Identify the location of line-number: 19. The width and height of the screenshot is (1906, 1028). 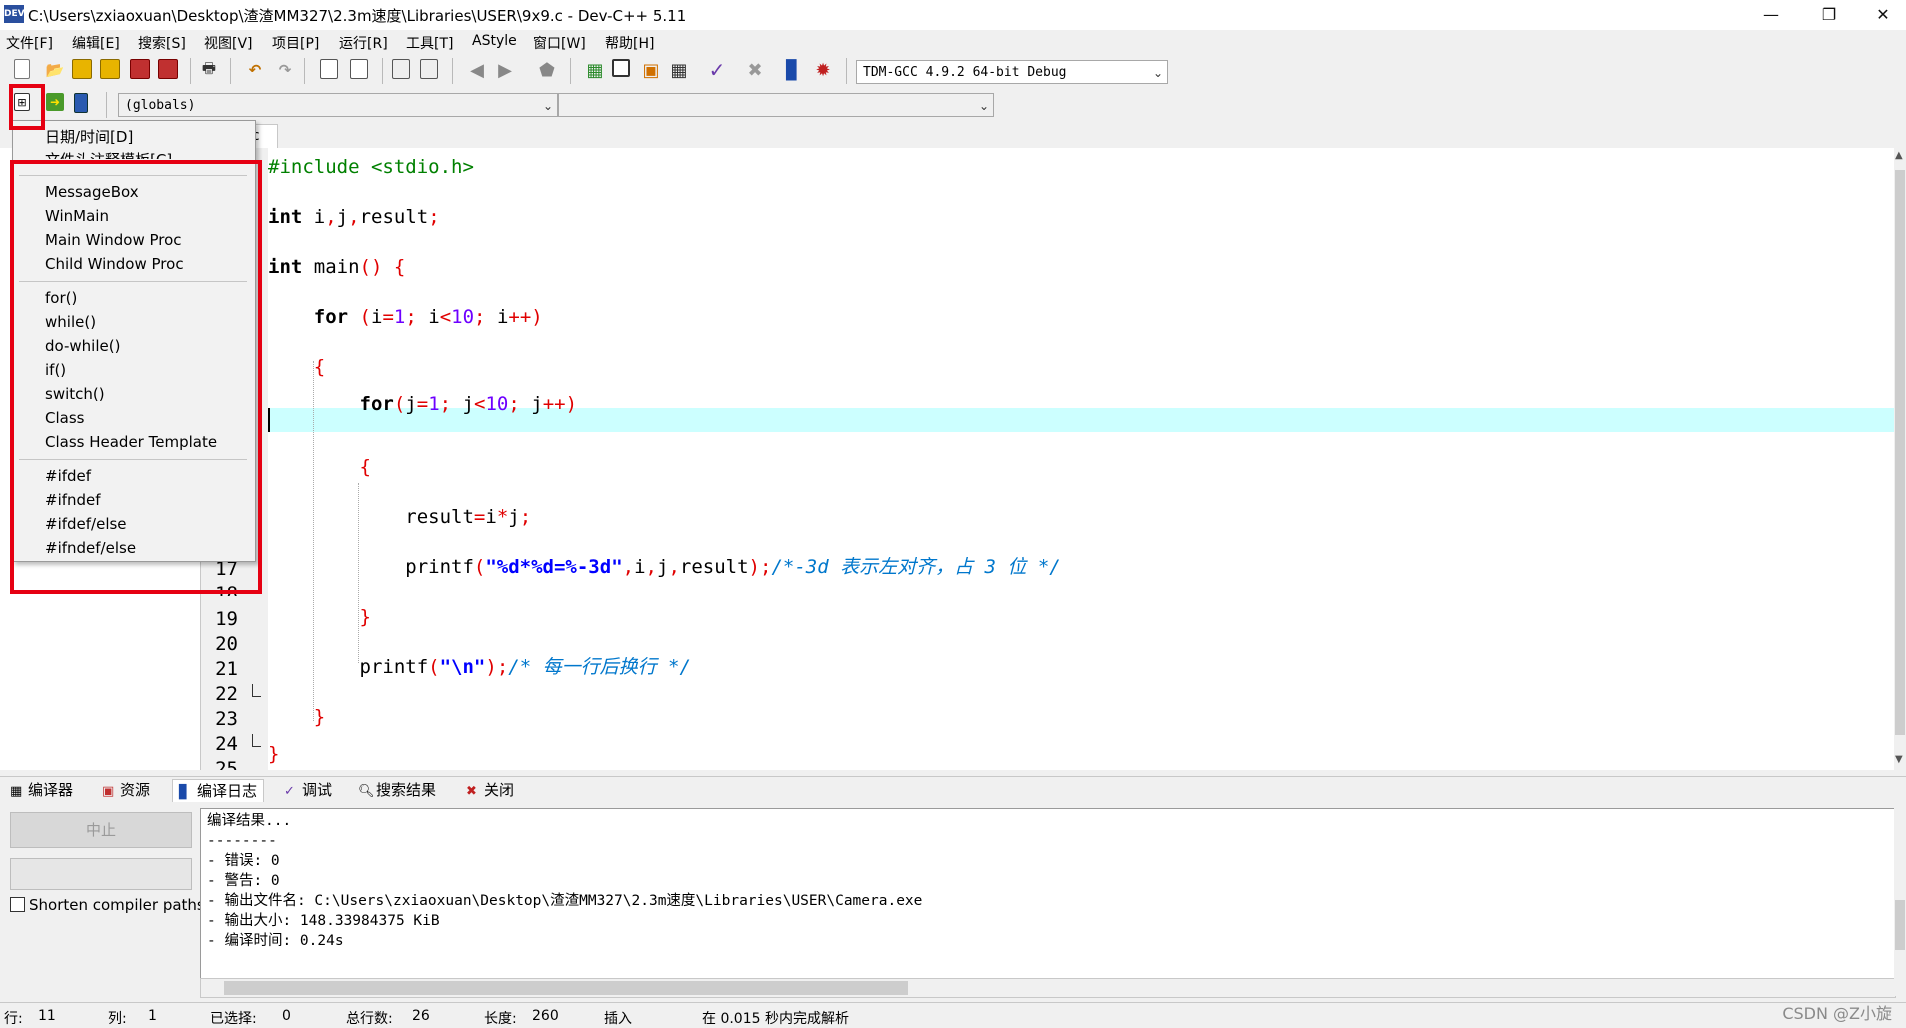
(226, 619).